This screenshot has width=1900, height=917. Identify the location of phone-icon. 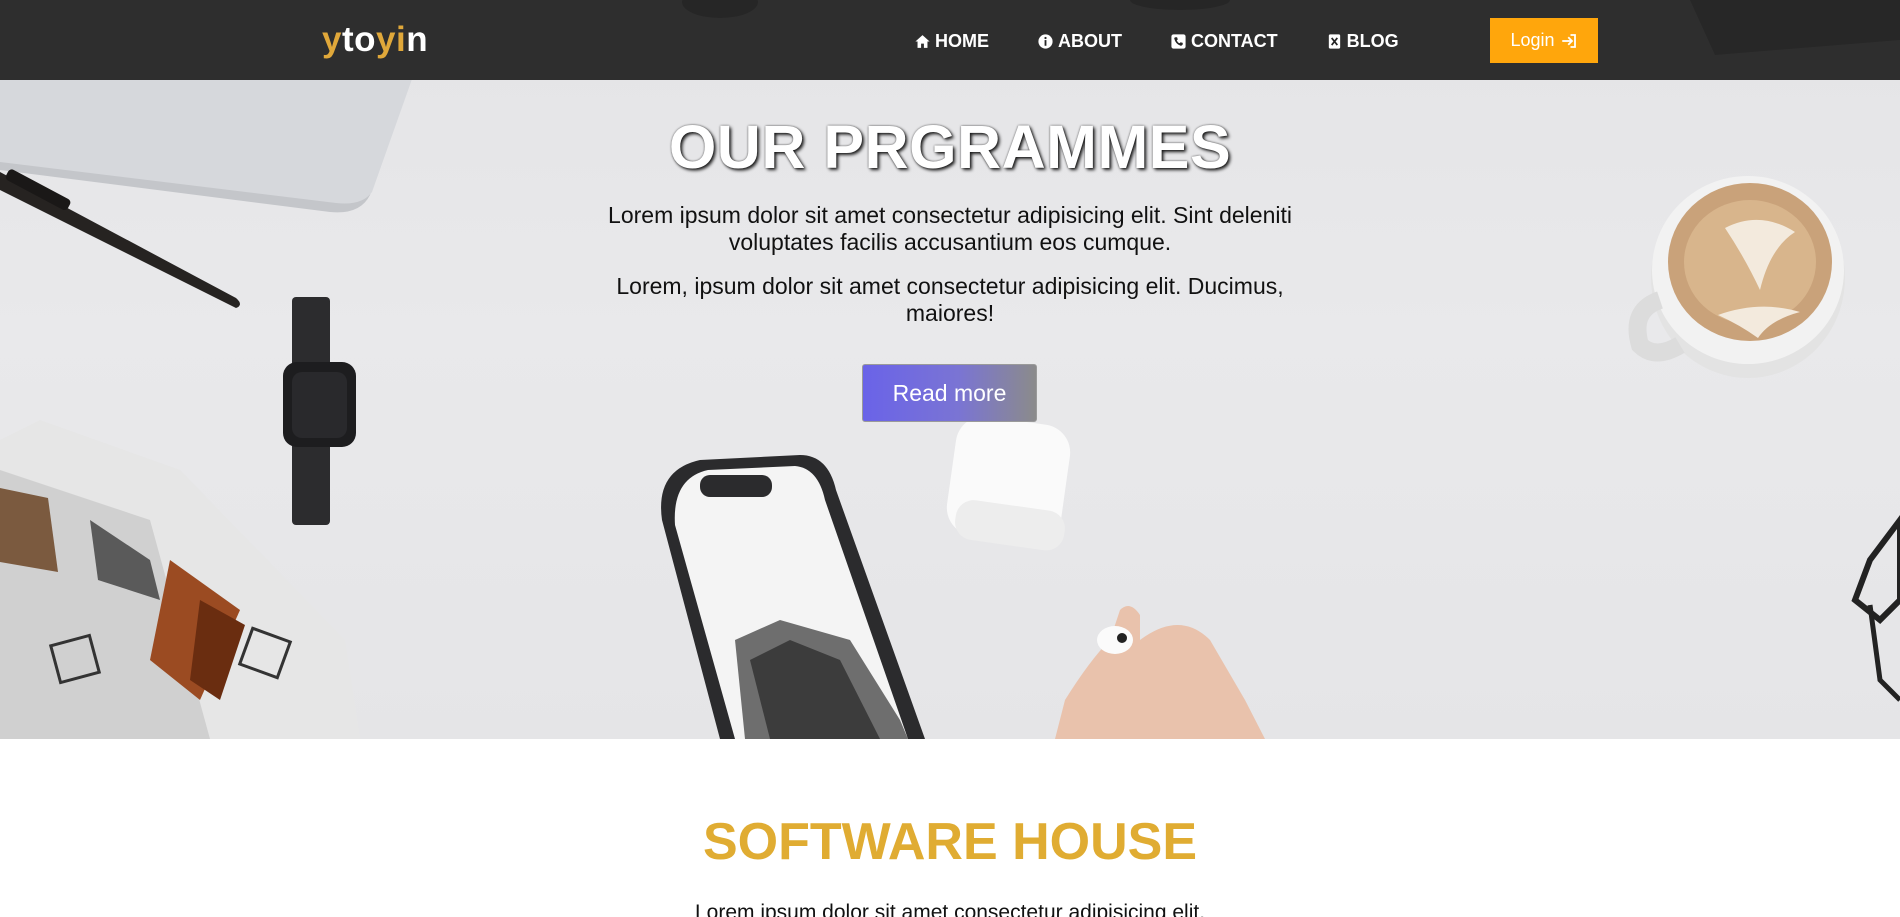
(1178, 41).